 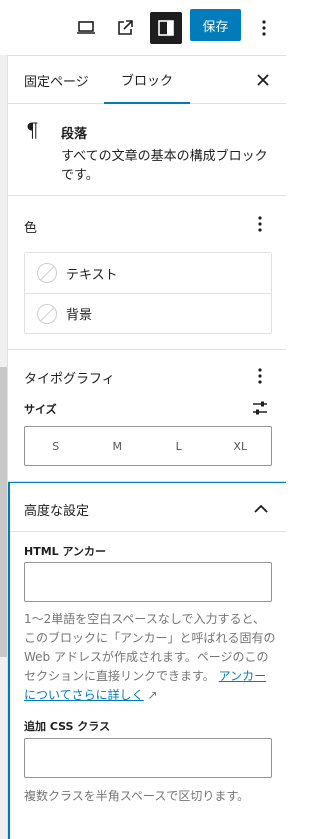 What do you see at coordinates (148, 582) in the screenshot?
I see `html-anchor-input` at bounding box center [148, 582].